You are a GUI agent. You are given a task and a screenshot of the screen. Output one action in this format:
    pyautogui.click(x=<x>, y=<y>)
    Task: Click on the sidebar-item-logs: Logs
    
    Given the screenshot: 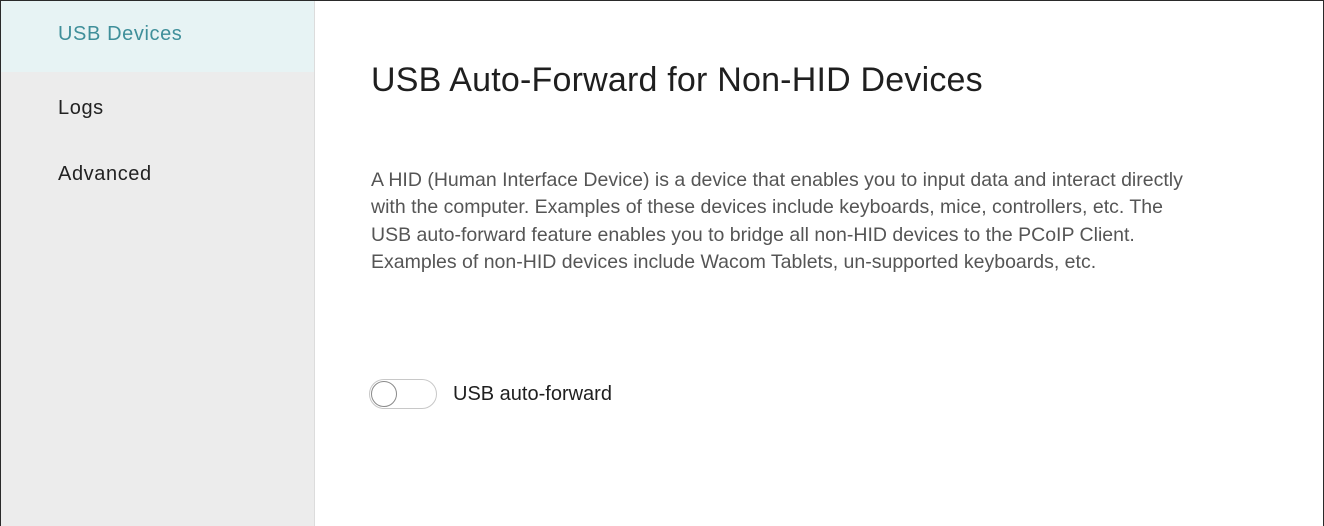 What is the action you would take?
    pyautogui.click(x=157, y=104)
    